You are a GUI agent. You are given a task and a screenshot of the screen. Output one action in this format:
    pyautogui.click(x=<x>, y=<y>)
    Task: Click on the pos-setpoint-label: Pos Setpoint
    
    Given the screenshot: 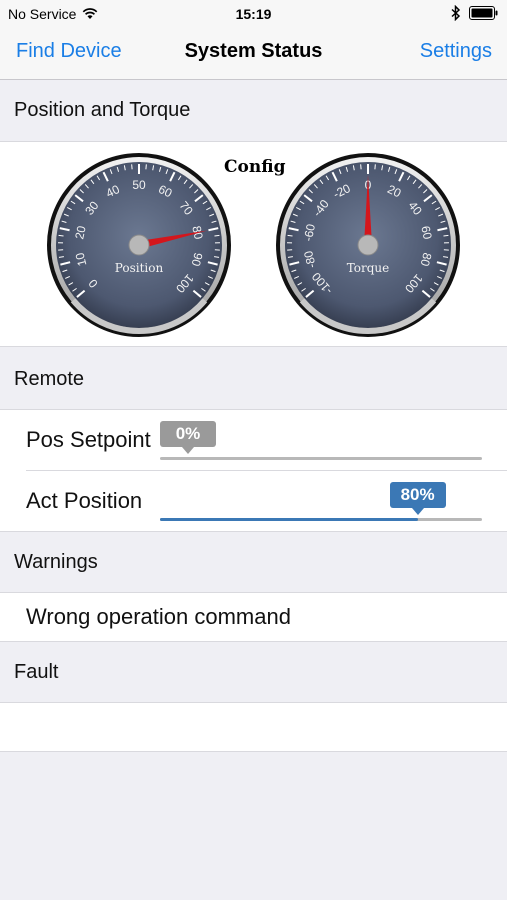 What is the action you would take?
    pyautogui.click(x=88, y=439)
    